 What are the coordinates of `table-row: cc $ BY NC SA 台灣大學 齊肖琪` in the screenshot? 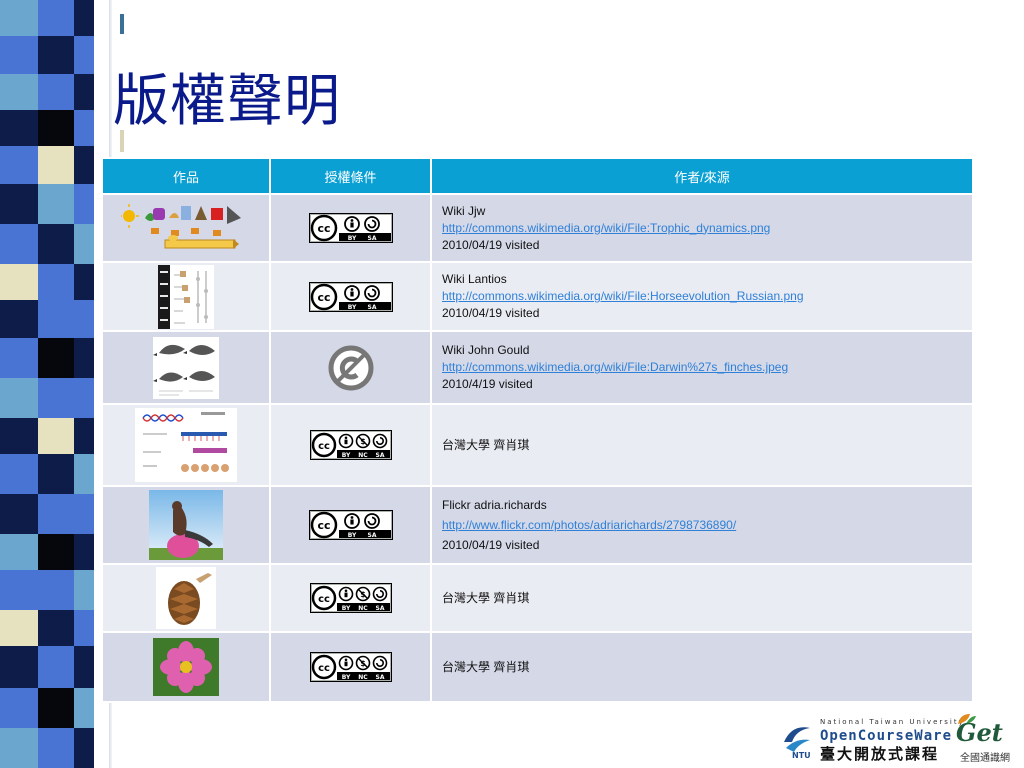 It's located at (537, 667).